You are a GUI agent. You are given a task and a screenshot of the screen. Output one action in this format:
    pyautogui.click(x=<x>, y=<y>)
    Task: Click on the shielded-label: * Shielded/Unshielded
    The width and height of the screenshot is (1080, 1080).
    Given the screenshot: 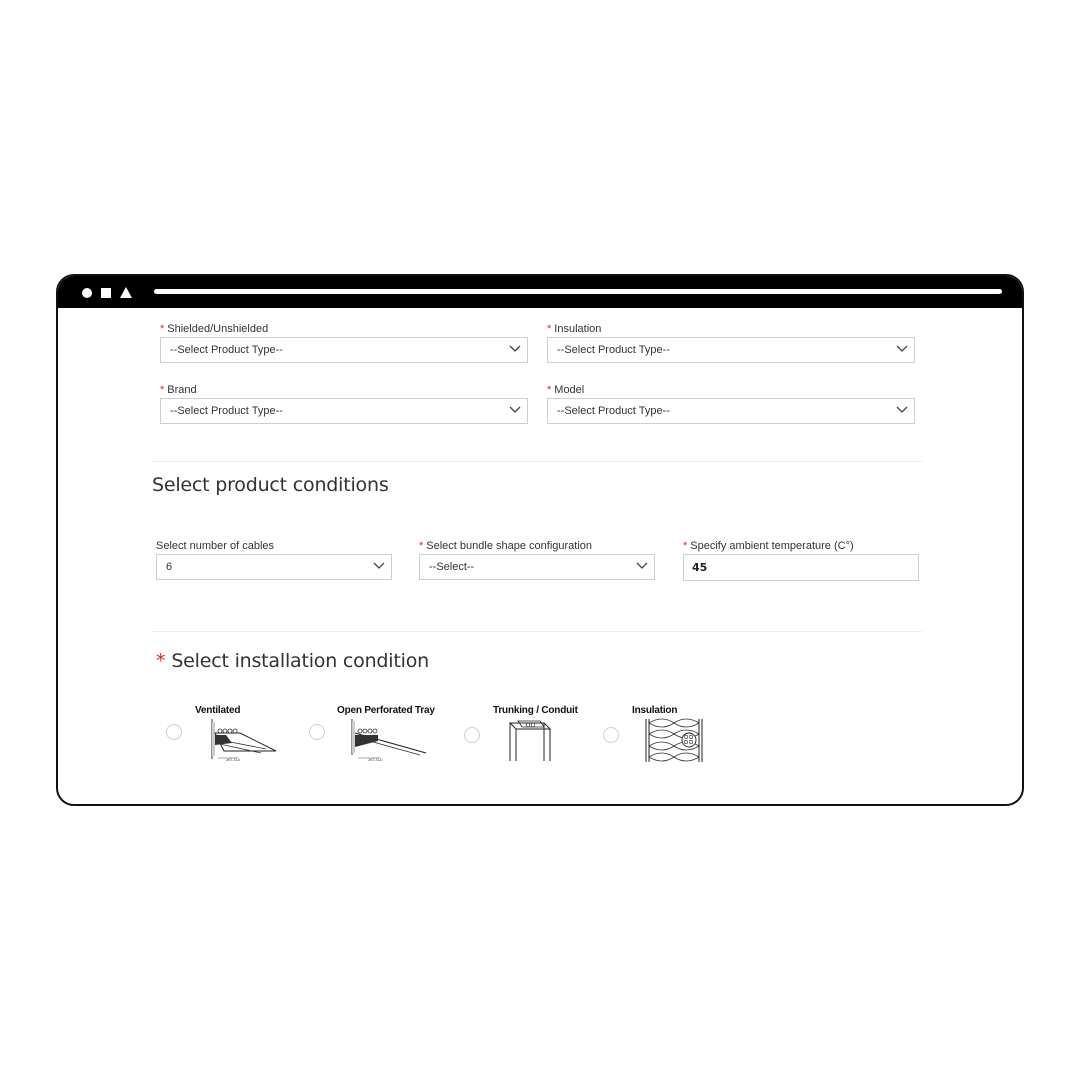 What is the action you would take?
    pyautogui.click(x=214, y=329)
    